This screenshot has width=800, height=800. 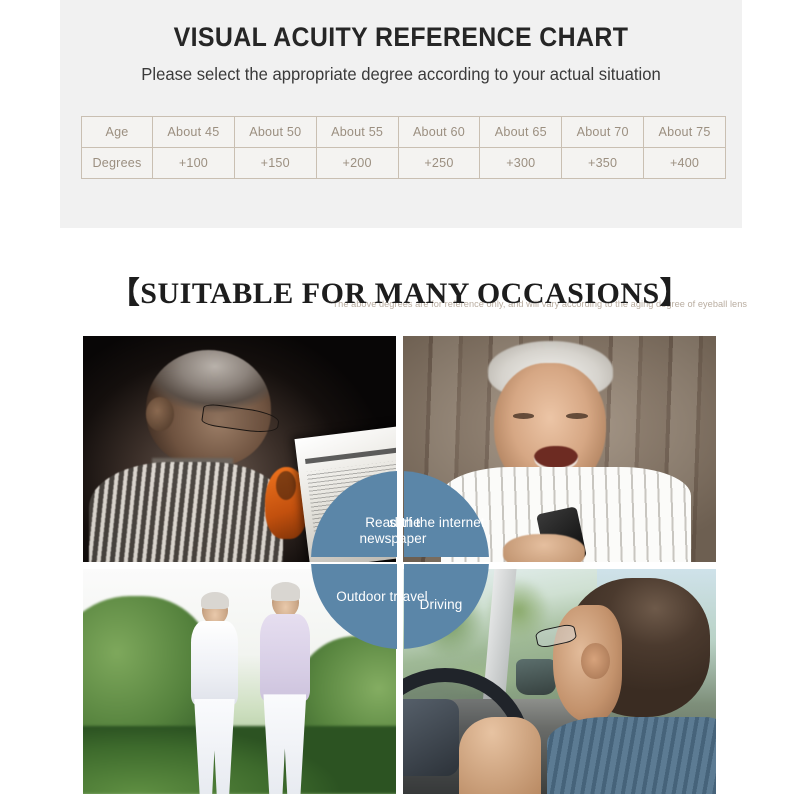 I want to click on occasion-cell-surf-internet, so click(x=559, y=449).